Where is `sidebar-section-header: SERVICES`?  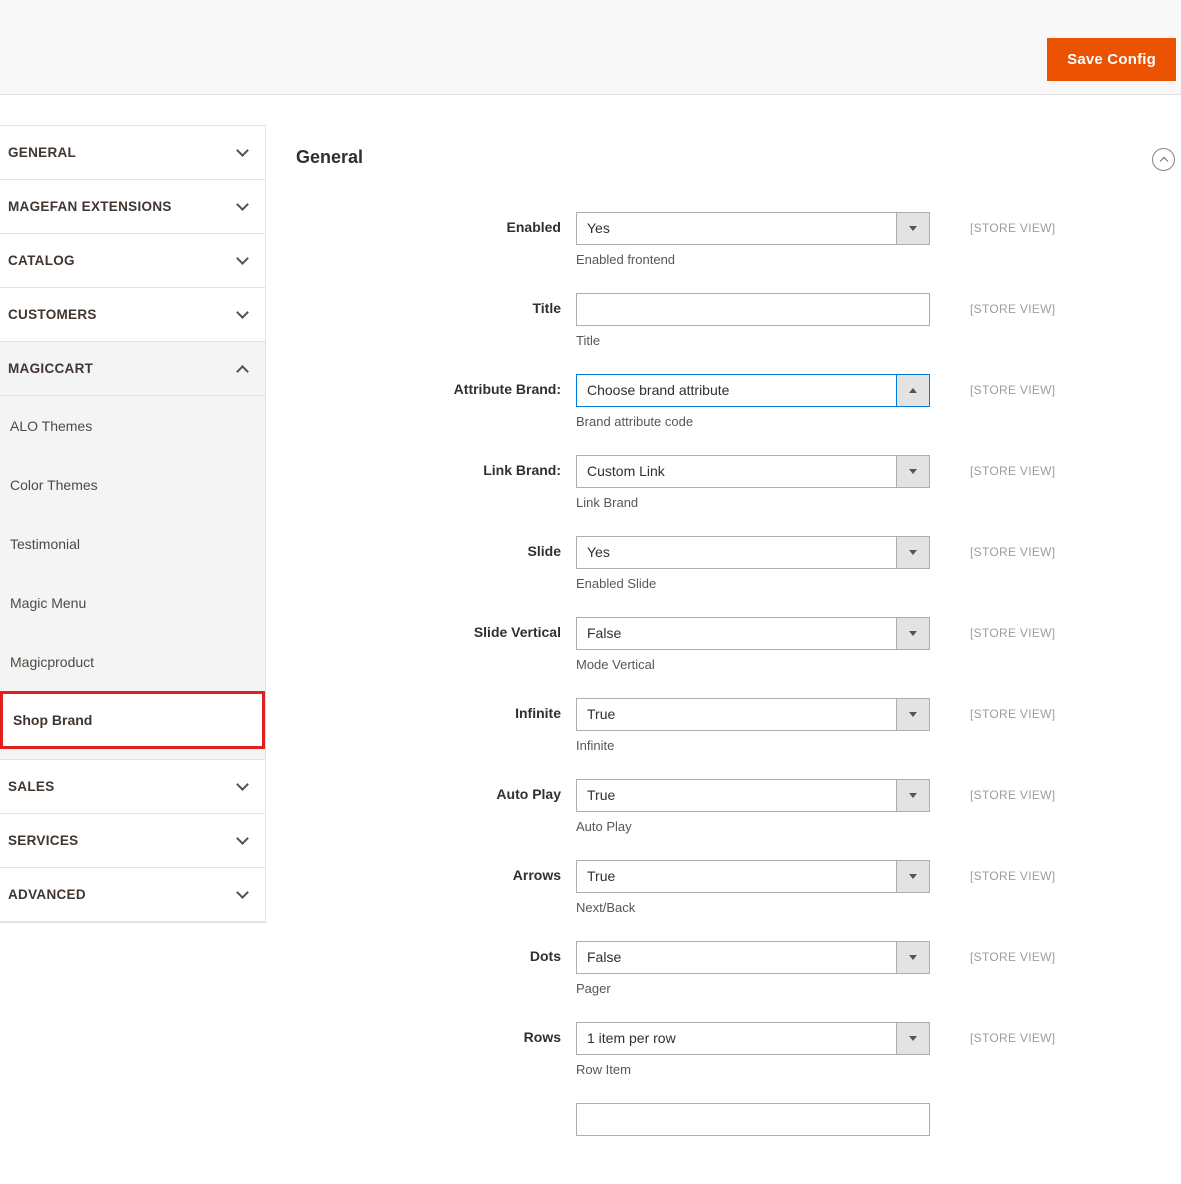 sidebar-section-header: SERVICES is located at coordinates (132, 841).